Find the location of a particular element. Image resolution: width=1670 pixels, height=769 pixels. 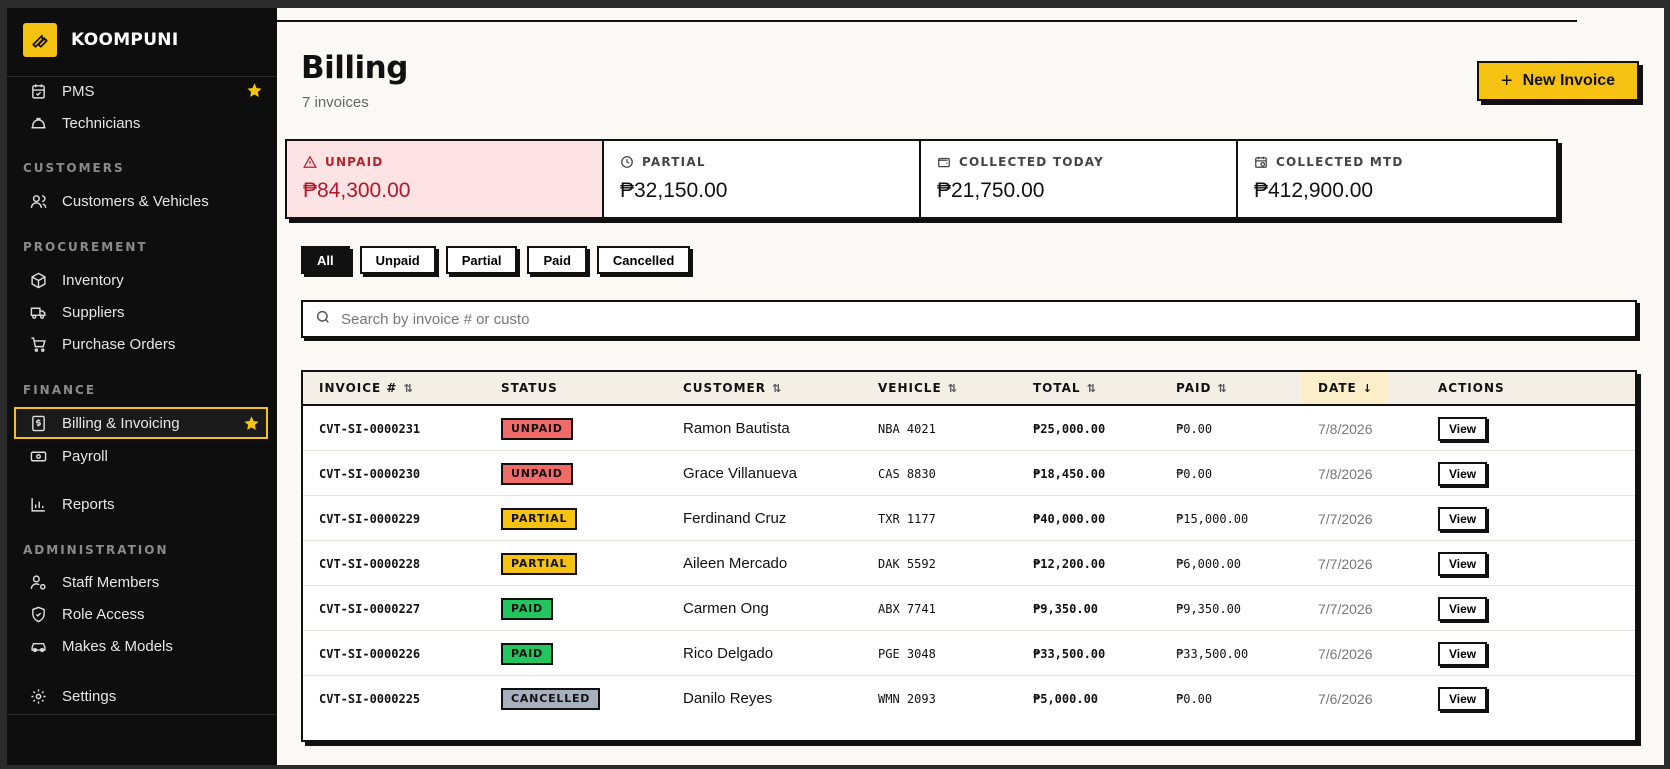

sidebar-item-role-access: Role Access is located at coordinates (142, 614).